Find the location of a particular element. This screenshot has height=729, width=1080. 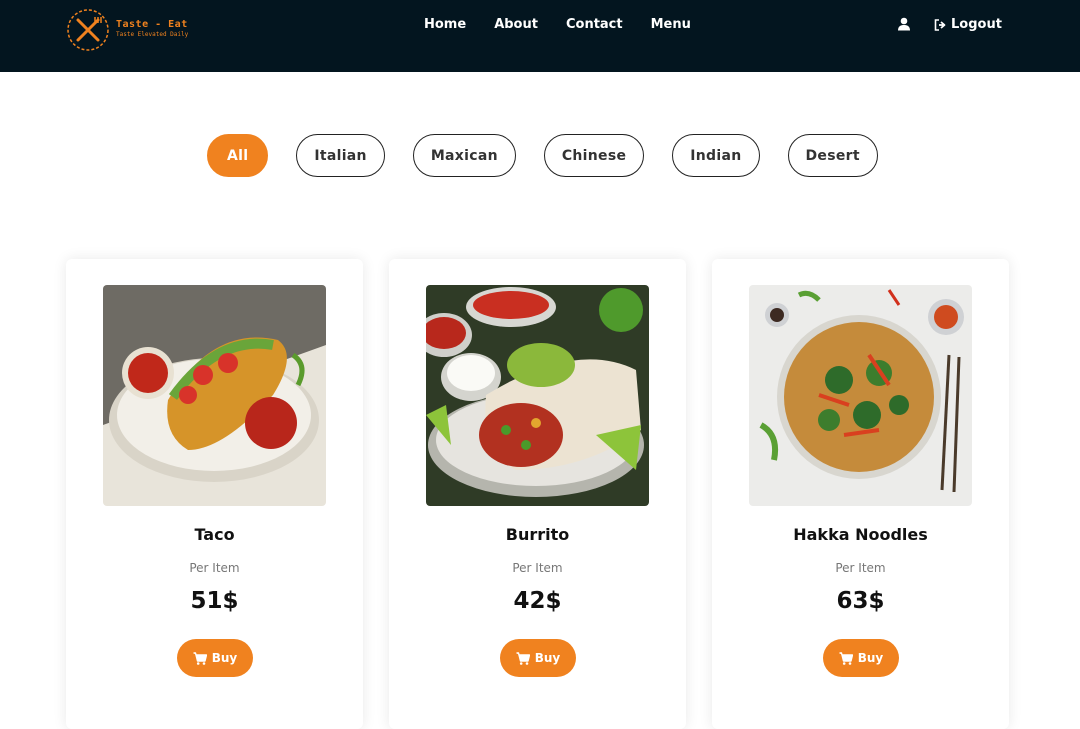

nav-about-link: About is located at coordinates (516, 24).